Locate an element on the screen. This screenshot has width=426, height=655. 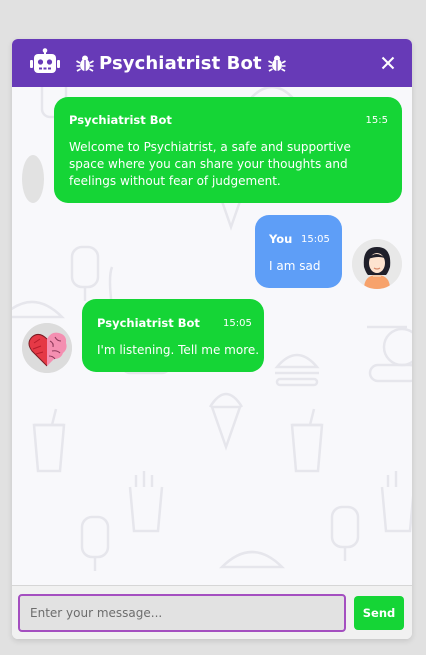
chat-header: Psychiatrist Bot is located at coordinates (212, 63).